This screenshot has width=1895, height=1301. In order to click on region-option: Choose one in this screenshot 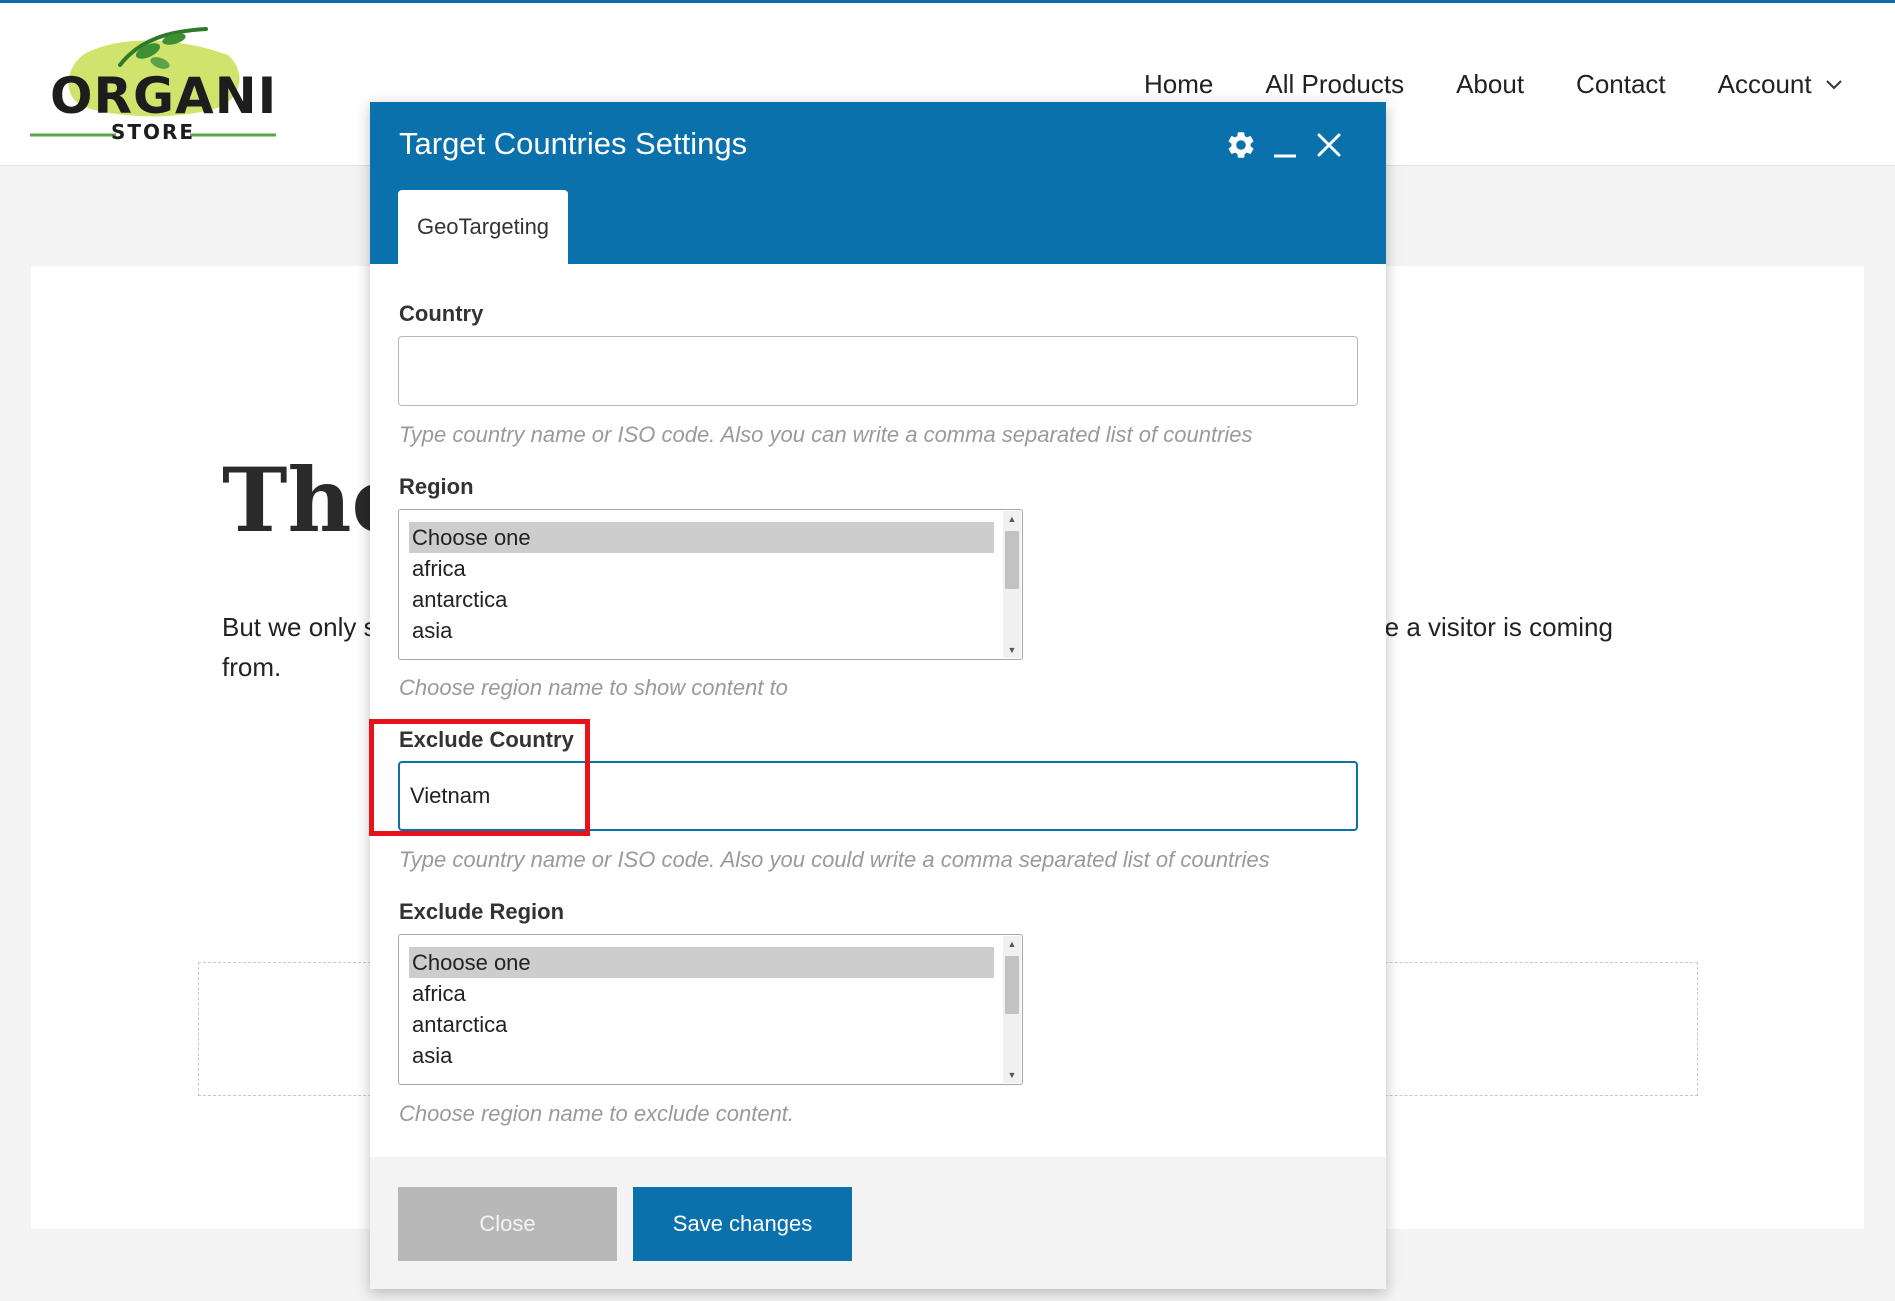, I will do `click(701, 537)`.